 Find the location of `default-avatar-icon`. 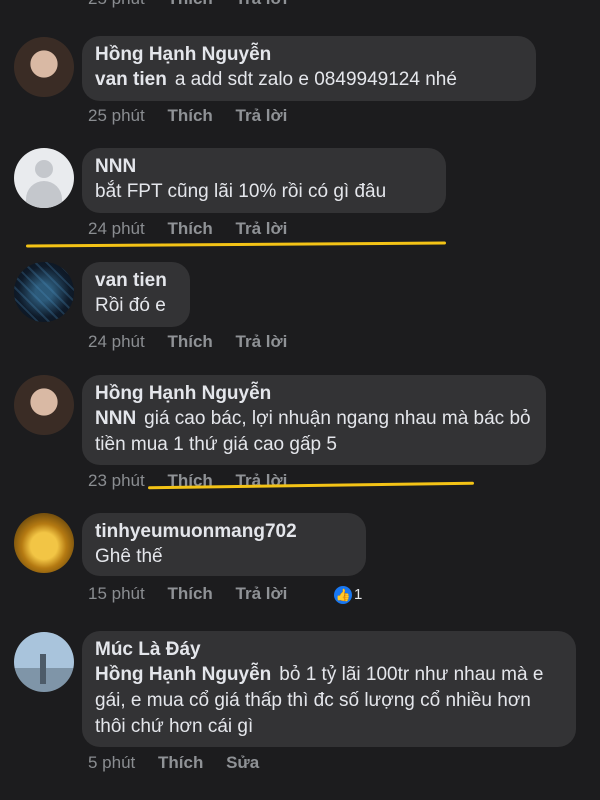

default-avatar-icon is located at coordinates (44, 169).